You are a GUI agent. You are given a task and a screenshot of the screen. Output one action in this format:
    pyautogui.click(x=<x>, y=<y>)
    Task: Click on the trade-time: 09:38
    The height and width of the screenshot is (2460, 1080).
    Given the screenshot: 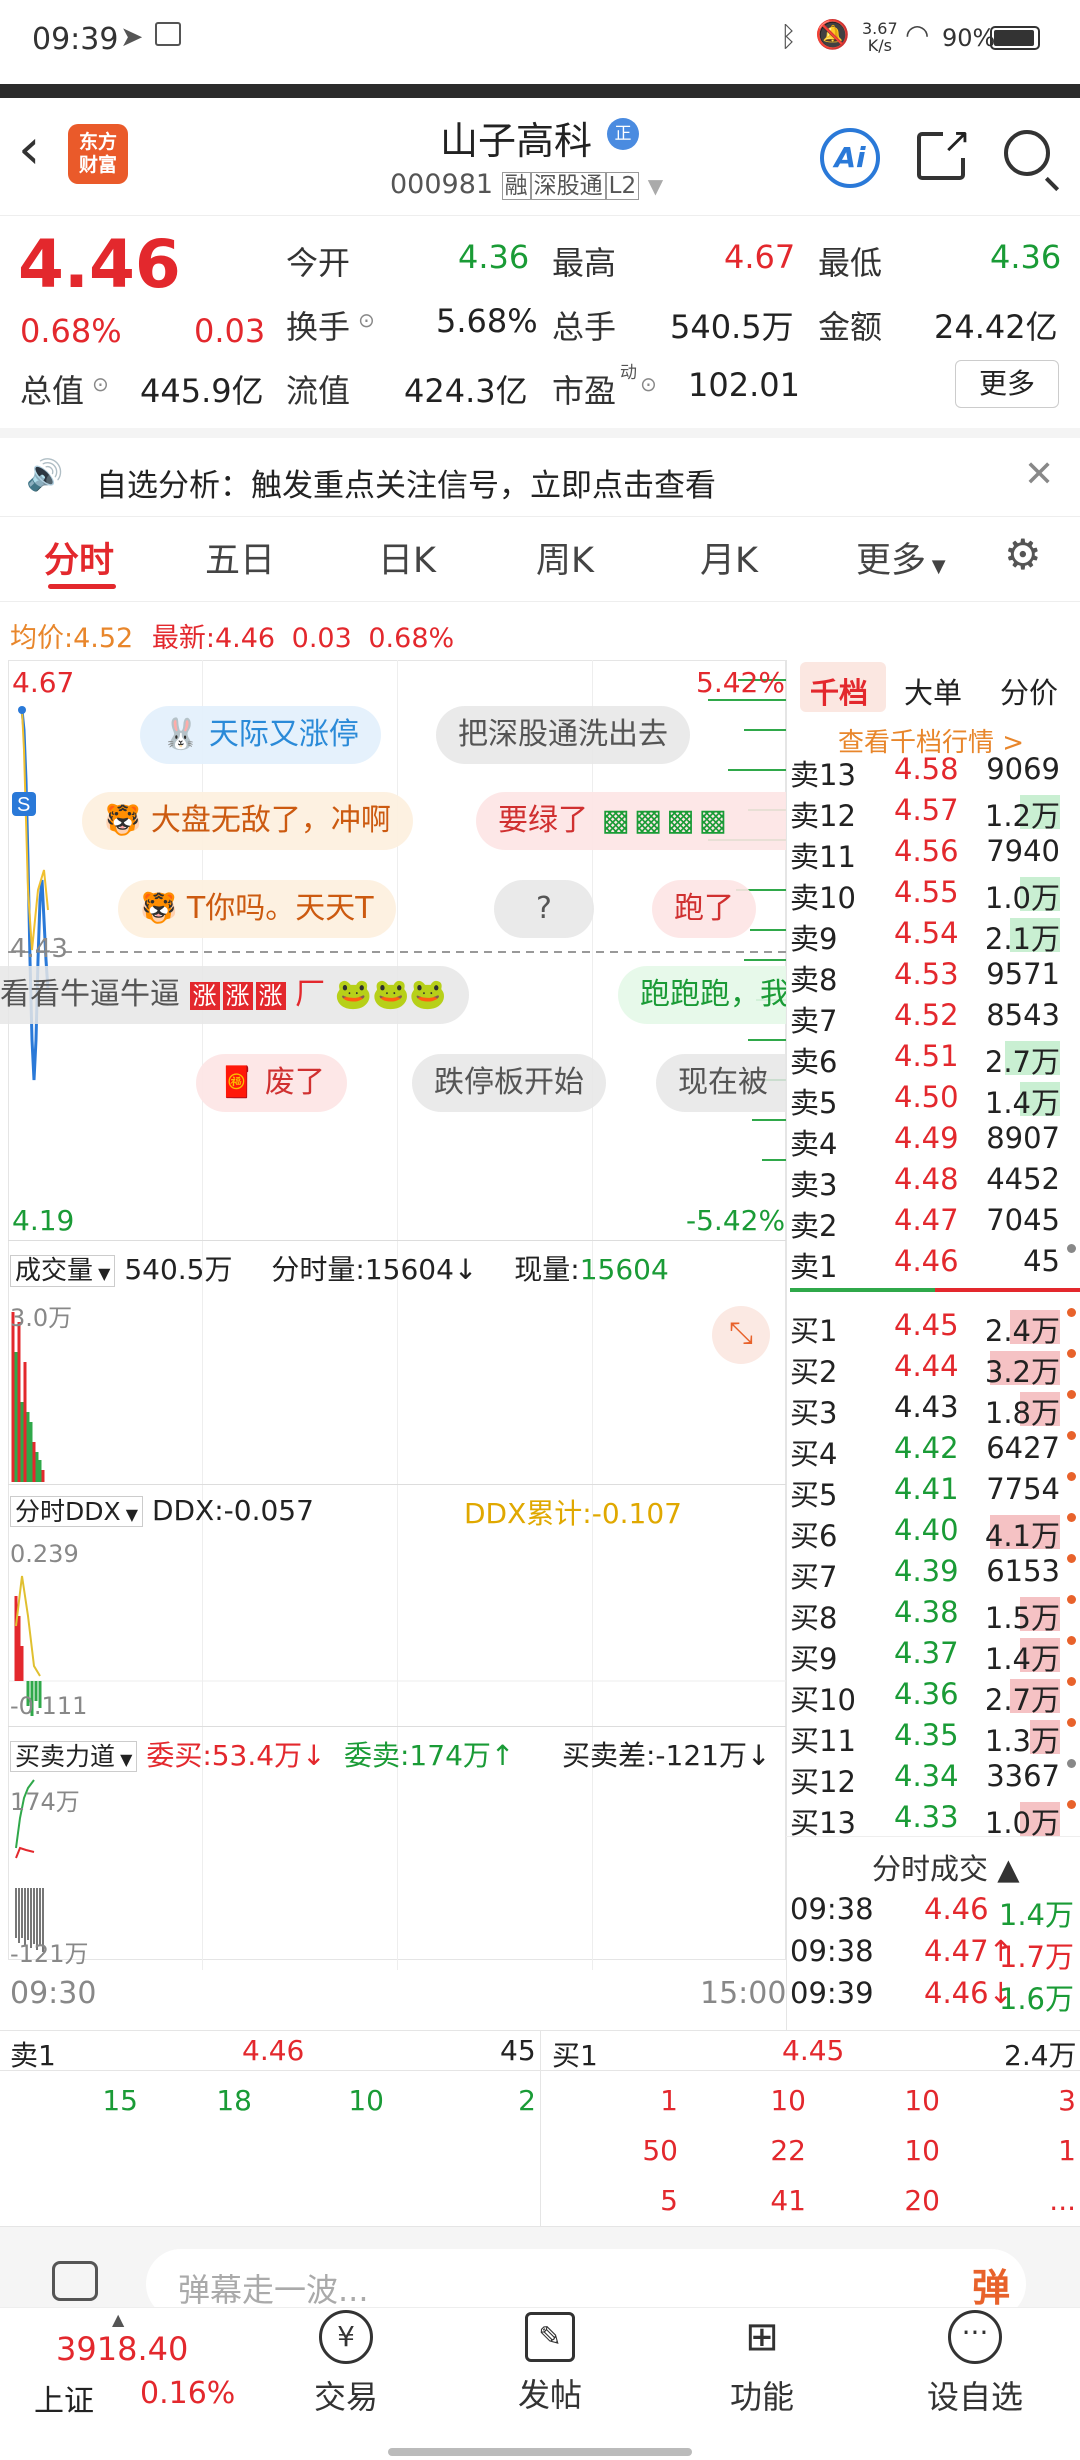 What is the action you would take?
    pyautogui.click(x=832, y=1909)
    